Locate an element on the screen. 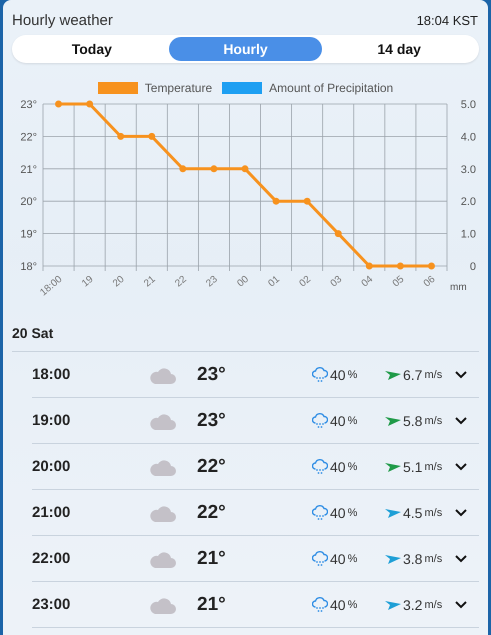 The width and height of the screenshot is (491, 635). day-heading: 20 Sat is located at coordinates (32, 332).